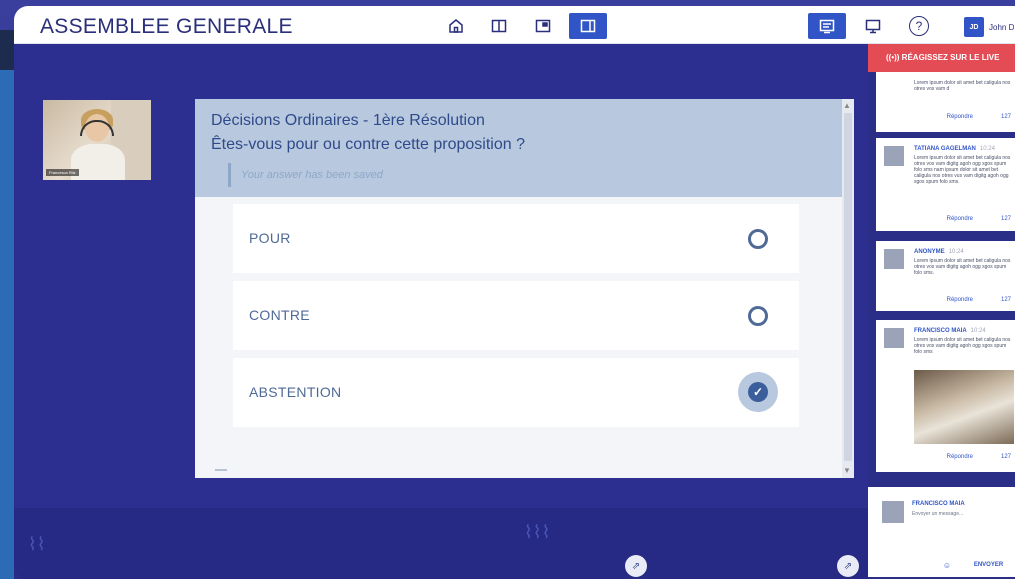 This screenshot has width=1015, height=579. Describe the element at coordinates (98, 162) in the screenshot. I see `video-person-body` at that location.